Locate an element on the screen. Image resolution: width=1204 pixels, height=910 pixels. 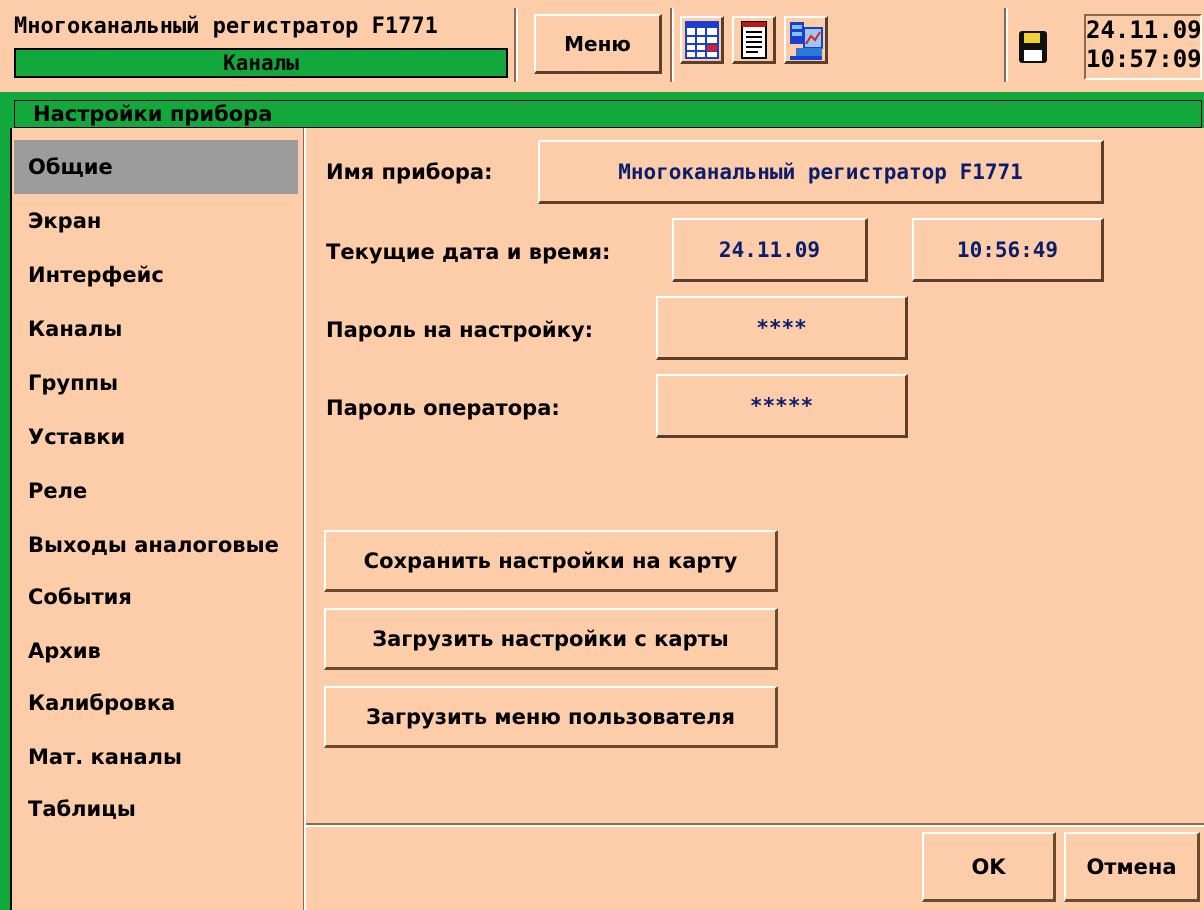
ok-button: OK is located at coordinates (989, 867).